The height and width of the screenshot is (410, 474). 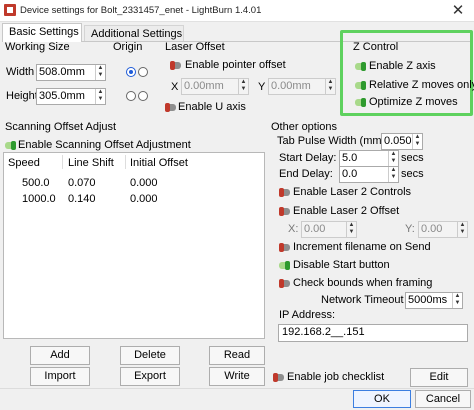 What do you see at coordinates (341, 265) in the screenshot?
I see `disable-start-button-label: Disable Start button` at bounding box center [341, 265].